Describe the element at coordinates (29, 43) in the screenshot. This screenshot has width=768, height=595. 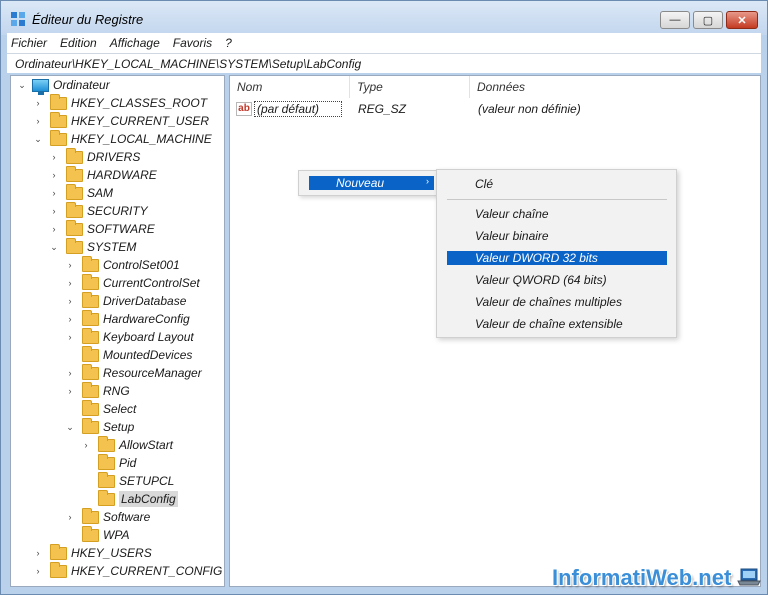
I see `menu-fichier: Fichier` at that location.